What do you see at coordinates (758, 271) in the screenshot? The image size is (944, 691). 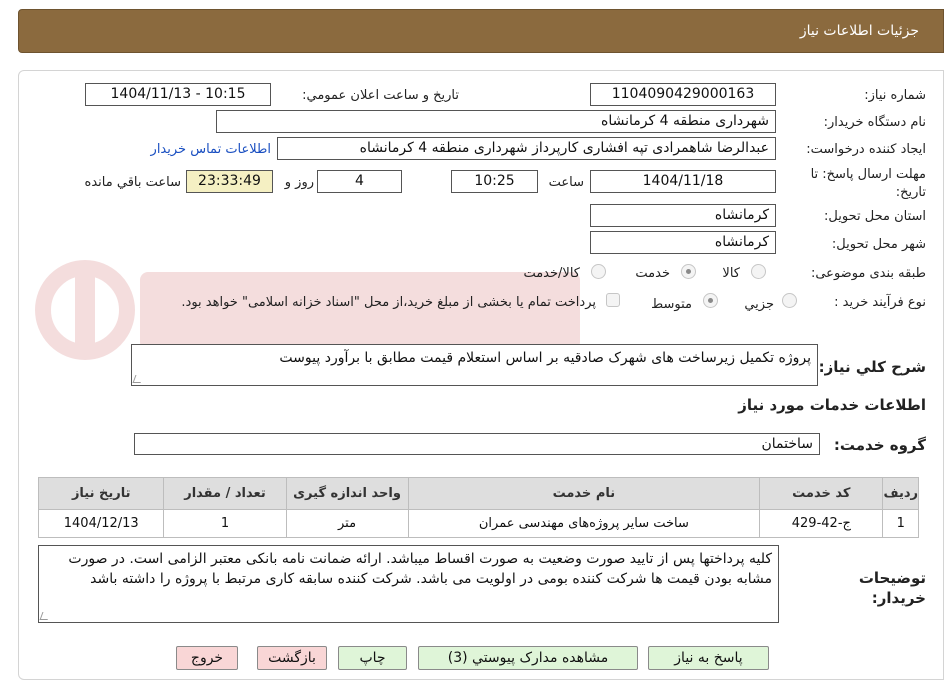 I see `category-radio-goods` at bounding box center [758, 271].